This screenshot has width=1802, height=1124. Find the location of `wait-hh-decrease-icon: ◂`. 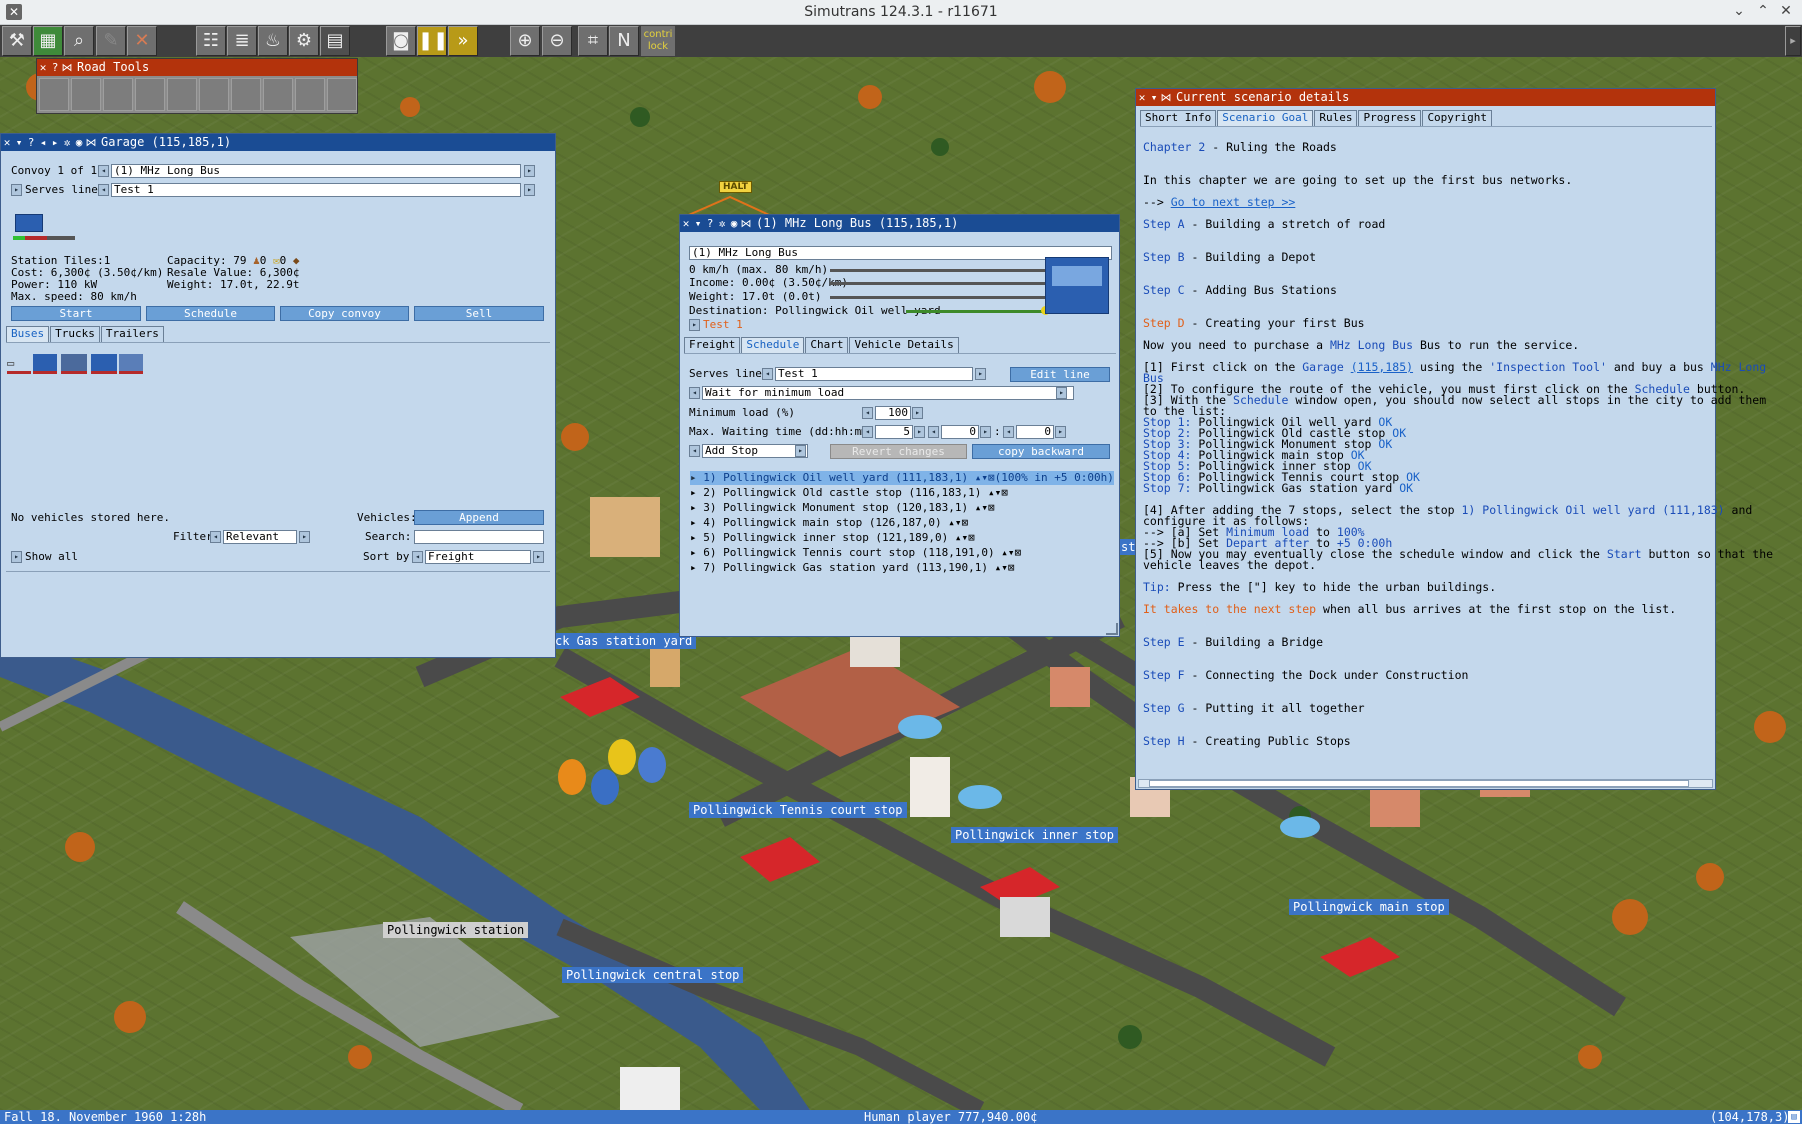

wait-hh-decrease-icon: ◂ is located at coordinates (933, 432).